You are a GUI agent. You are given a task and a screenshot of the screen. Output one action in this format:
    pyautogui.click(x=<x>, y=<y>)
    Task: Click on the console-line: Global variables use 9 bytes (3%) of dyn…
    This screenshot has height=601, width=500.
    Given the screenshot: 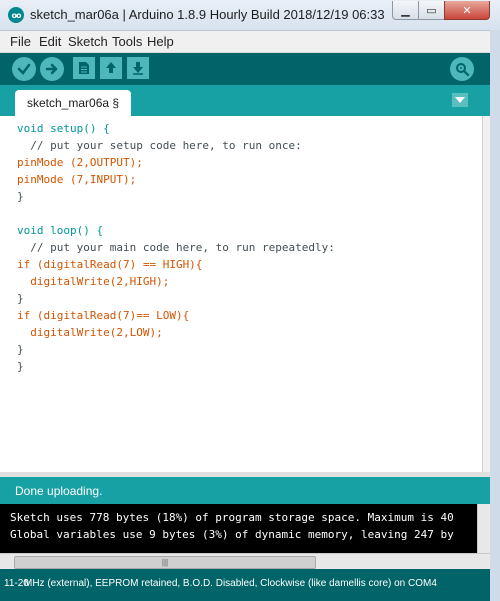 What is the action you would take?
    pyautogui.click(x=232, y=534)
    